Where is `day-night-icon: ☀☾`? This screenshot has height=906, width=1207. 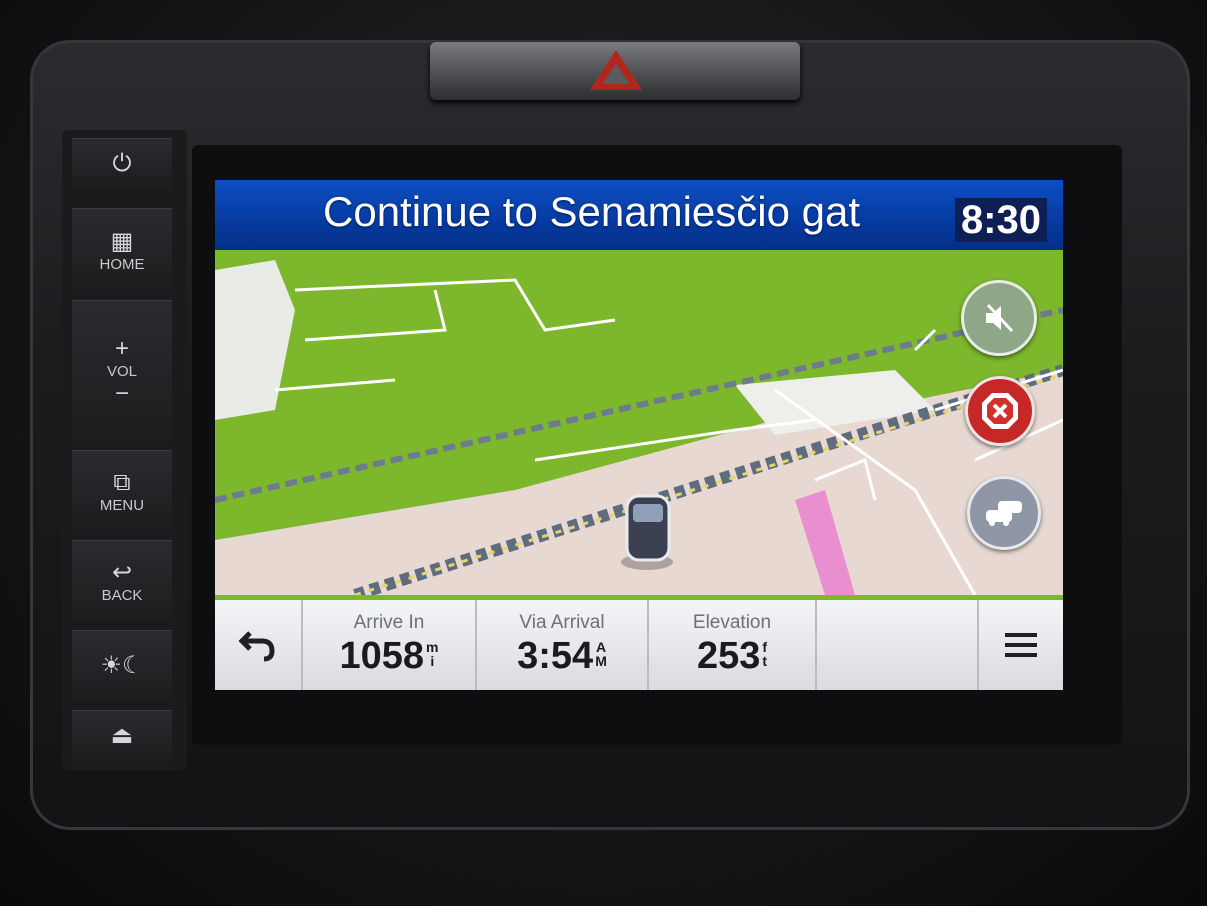
day-night-icon: ☀☾ is located at coordinates (122, 665).